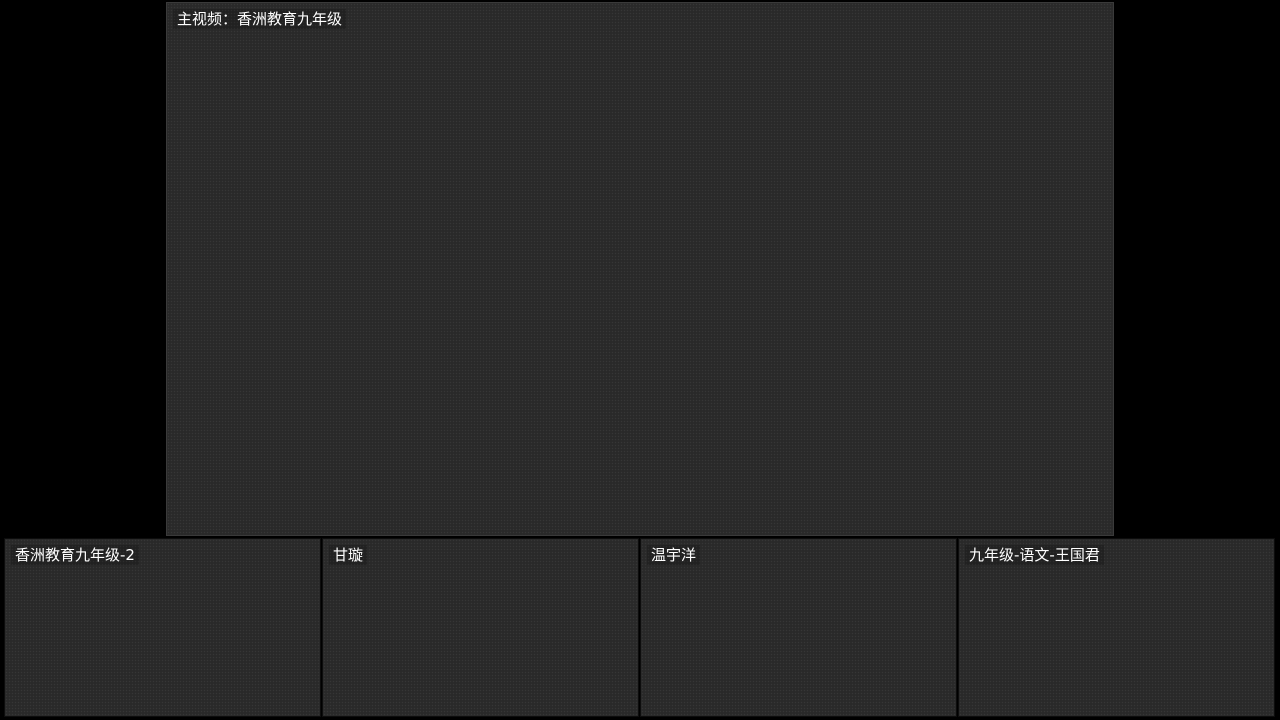  Describe the element at coordinates (348, 555) in the screenshot. I see `participant-name-label: 甘璇` at that location.